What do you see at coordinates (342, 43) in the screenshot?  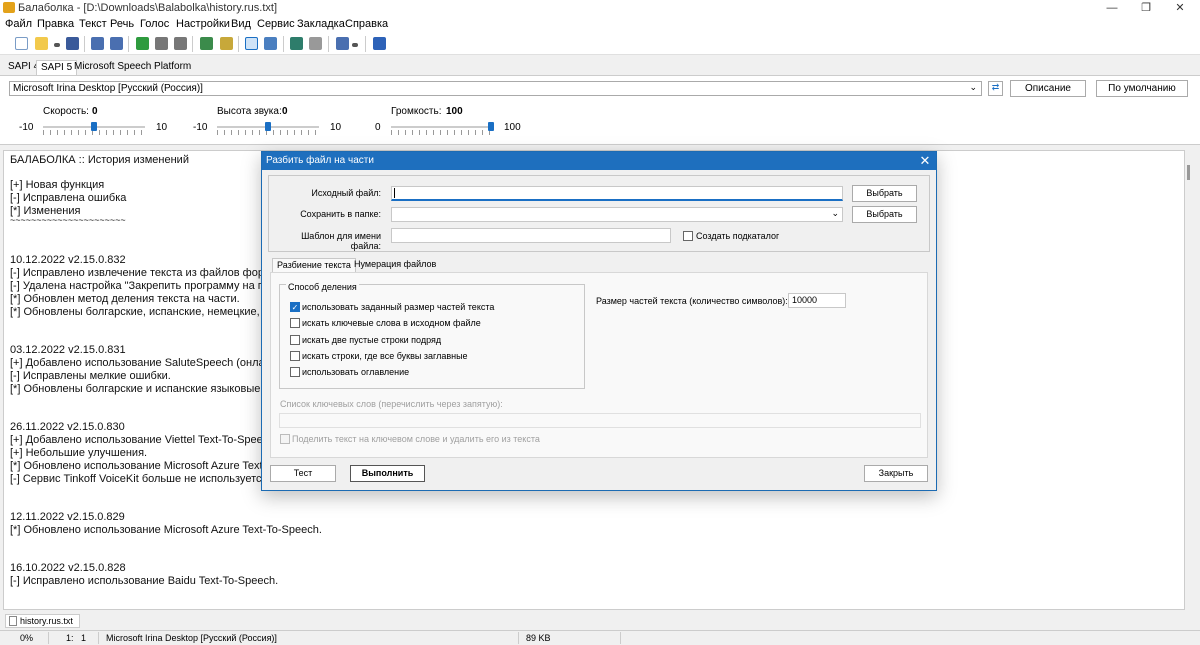 I see `convert-icon` at bounding box center [342, 43].